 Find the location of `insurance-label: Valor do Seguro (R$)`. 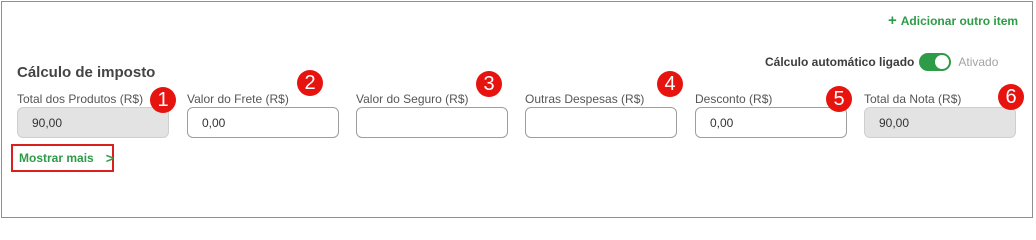

insurance-label: Valor do Seguro (R$) is located at coordinates (412, 99).